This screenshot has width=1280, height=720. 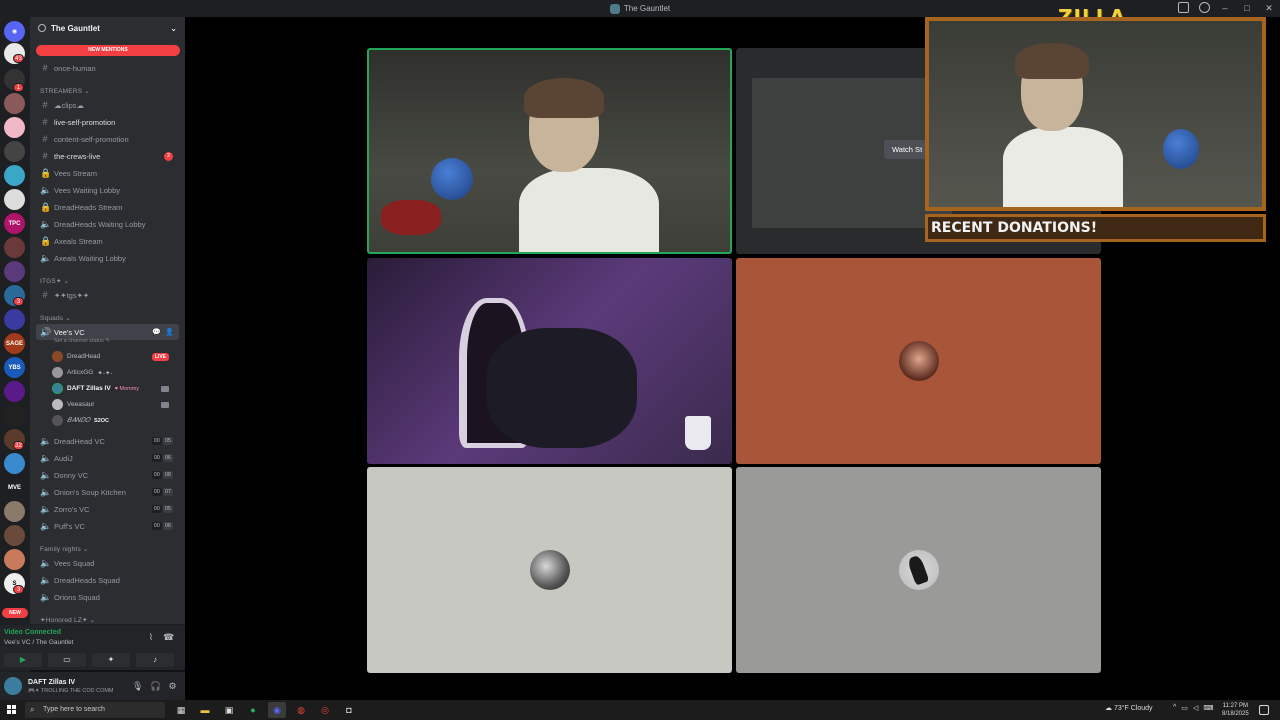 I want to click on voice-member: DreadHead LIVE, so click(x=114, y=356).